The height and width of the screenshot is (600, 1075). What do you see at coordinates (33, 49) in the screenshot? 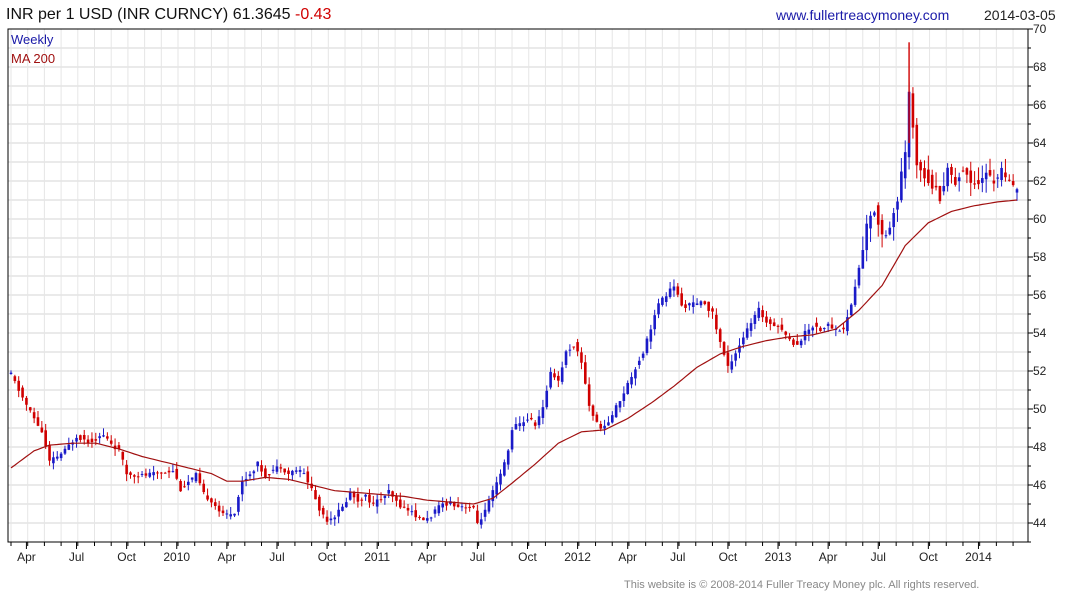
I see `legend: Weekly MA 200` at bounding box center [33, 49].